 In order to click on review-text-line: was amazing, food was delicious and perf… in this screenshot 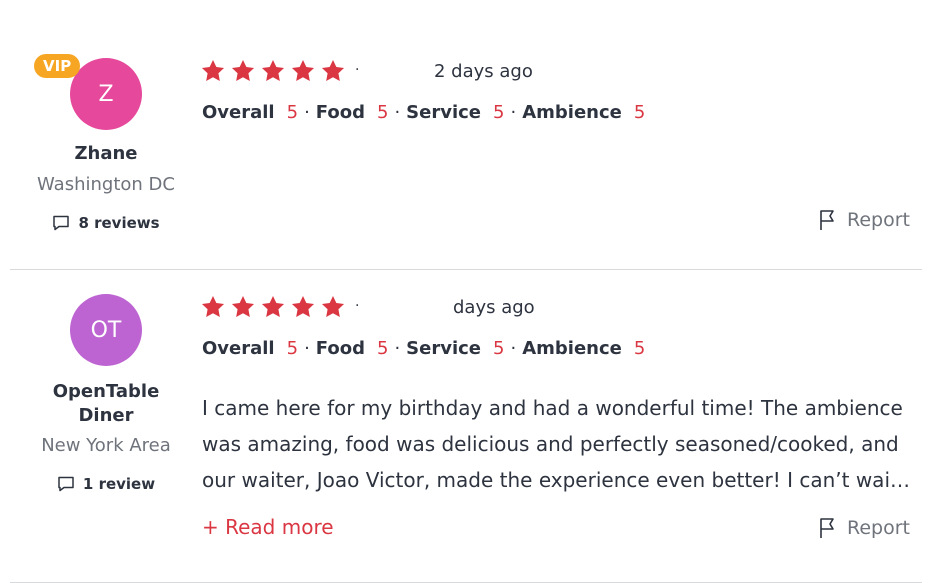, I will do `click(550, 444)`.